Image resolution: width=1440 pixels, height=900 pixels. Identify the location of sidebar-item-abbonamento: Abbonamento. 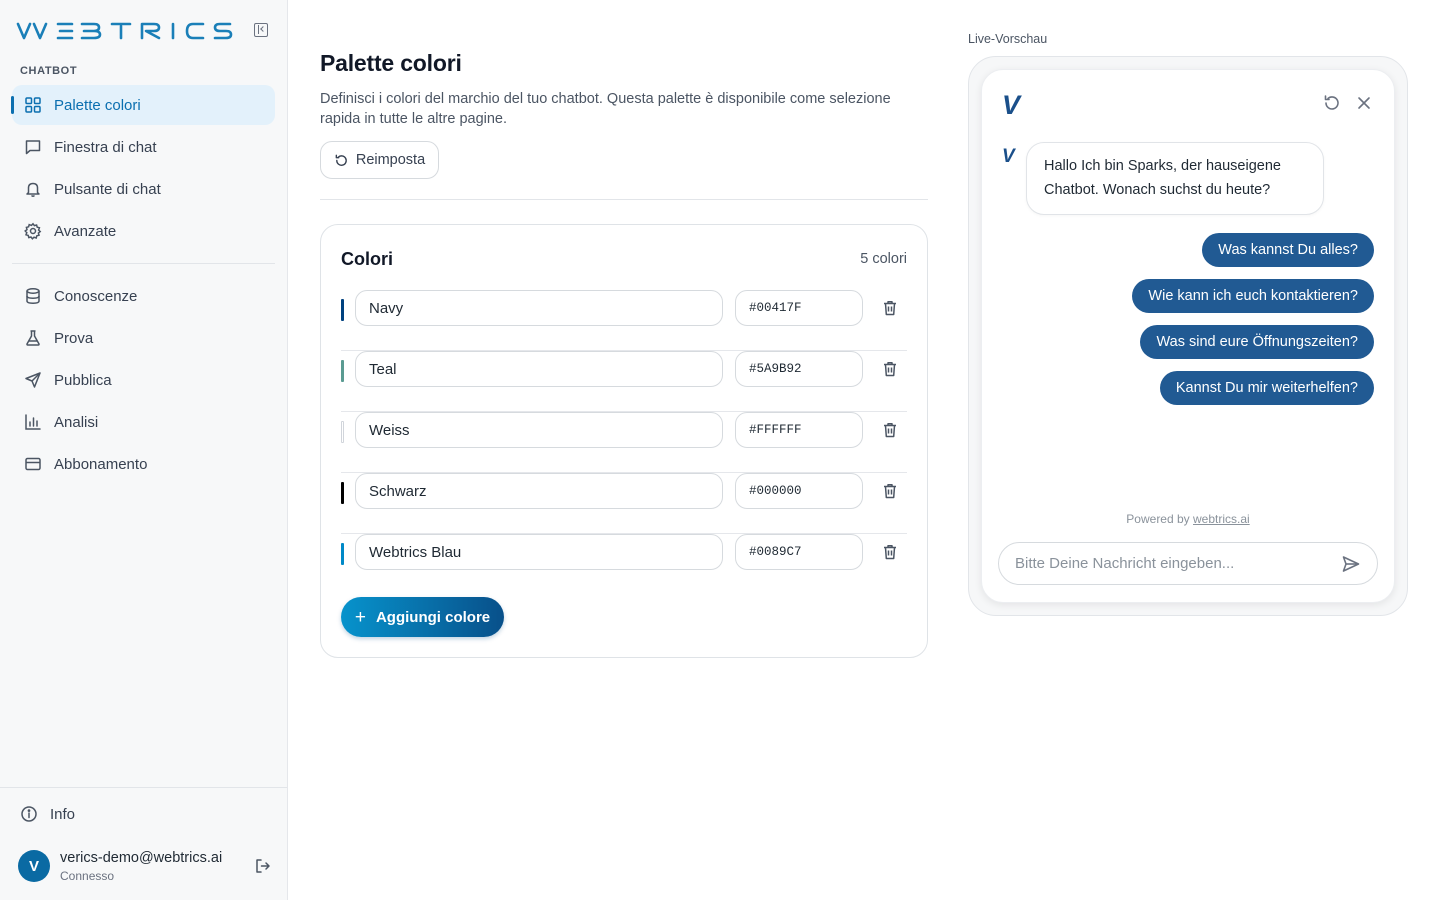
(143, 464).